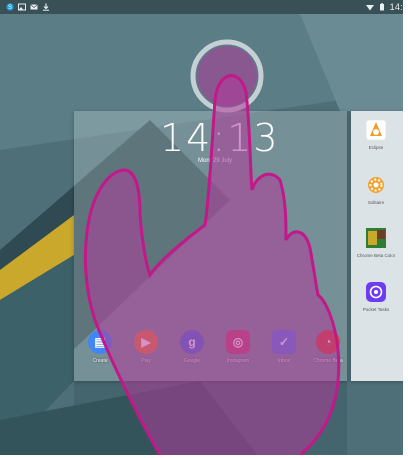  I want to click on dock-app-label: Create, so click(100, 361).